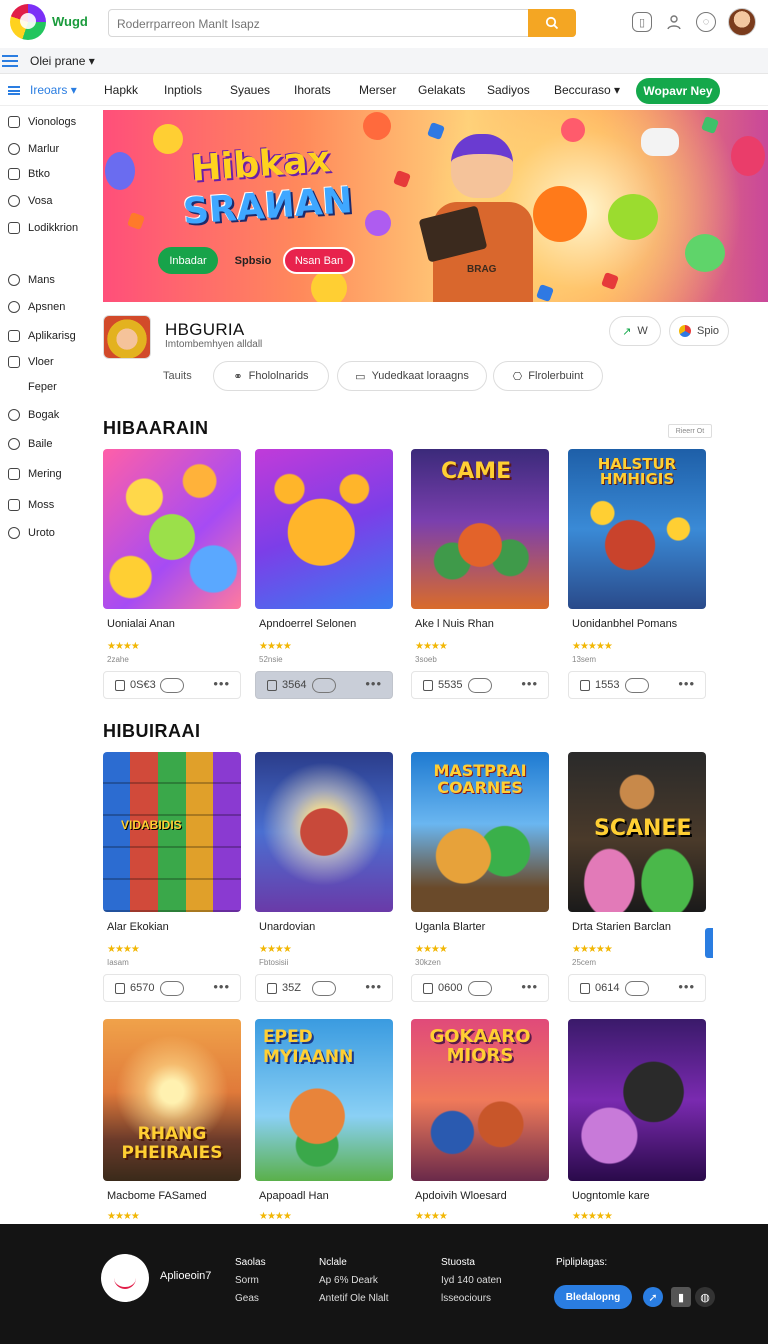 The width and height of the screenshot is (768, 1344). I want to click on sidebar-item-label: Vosa, so click(40, 201).